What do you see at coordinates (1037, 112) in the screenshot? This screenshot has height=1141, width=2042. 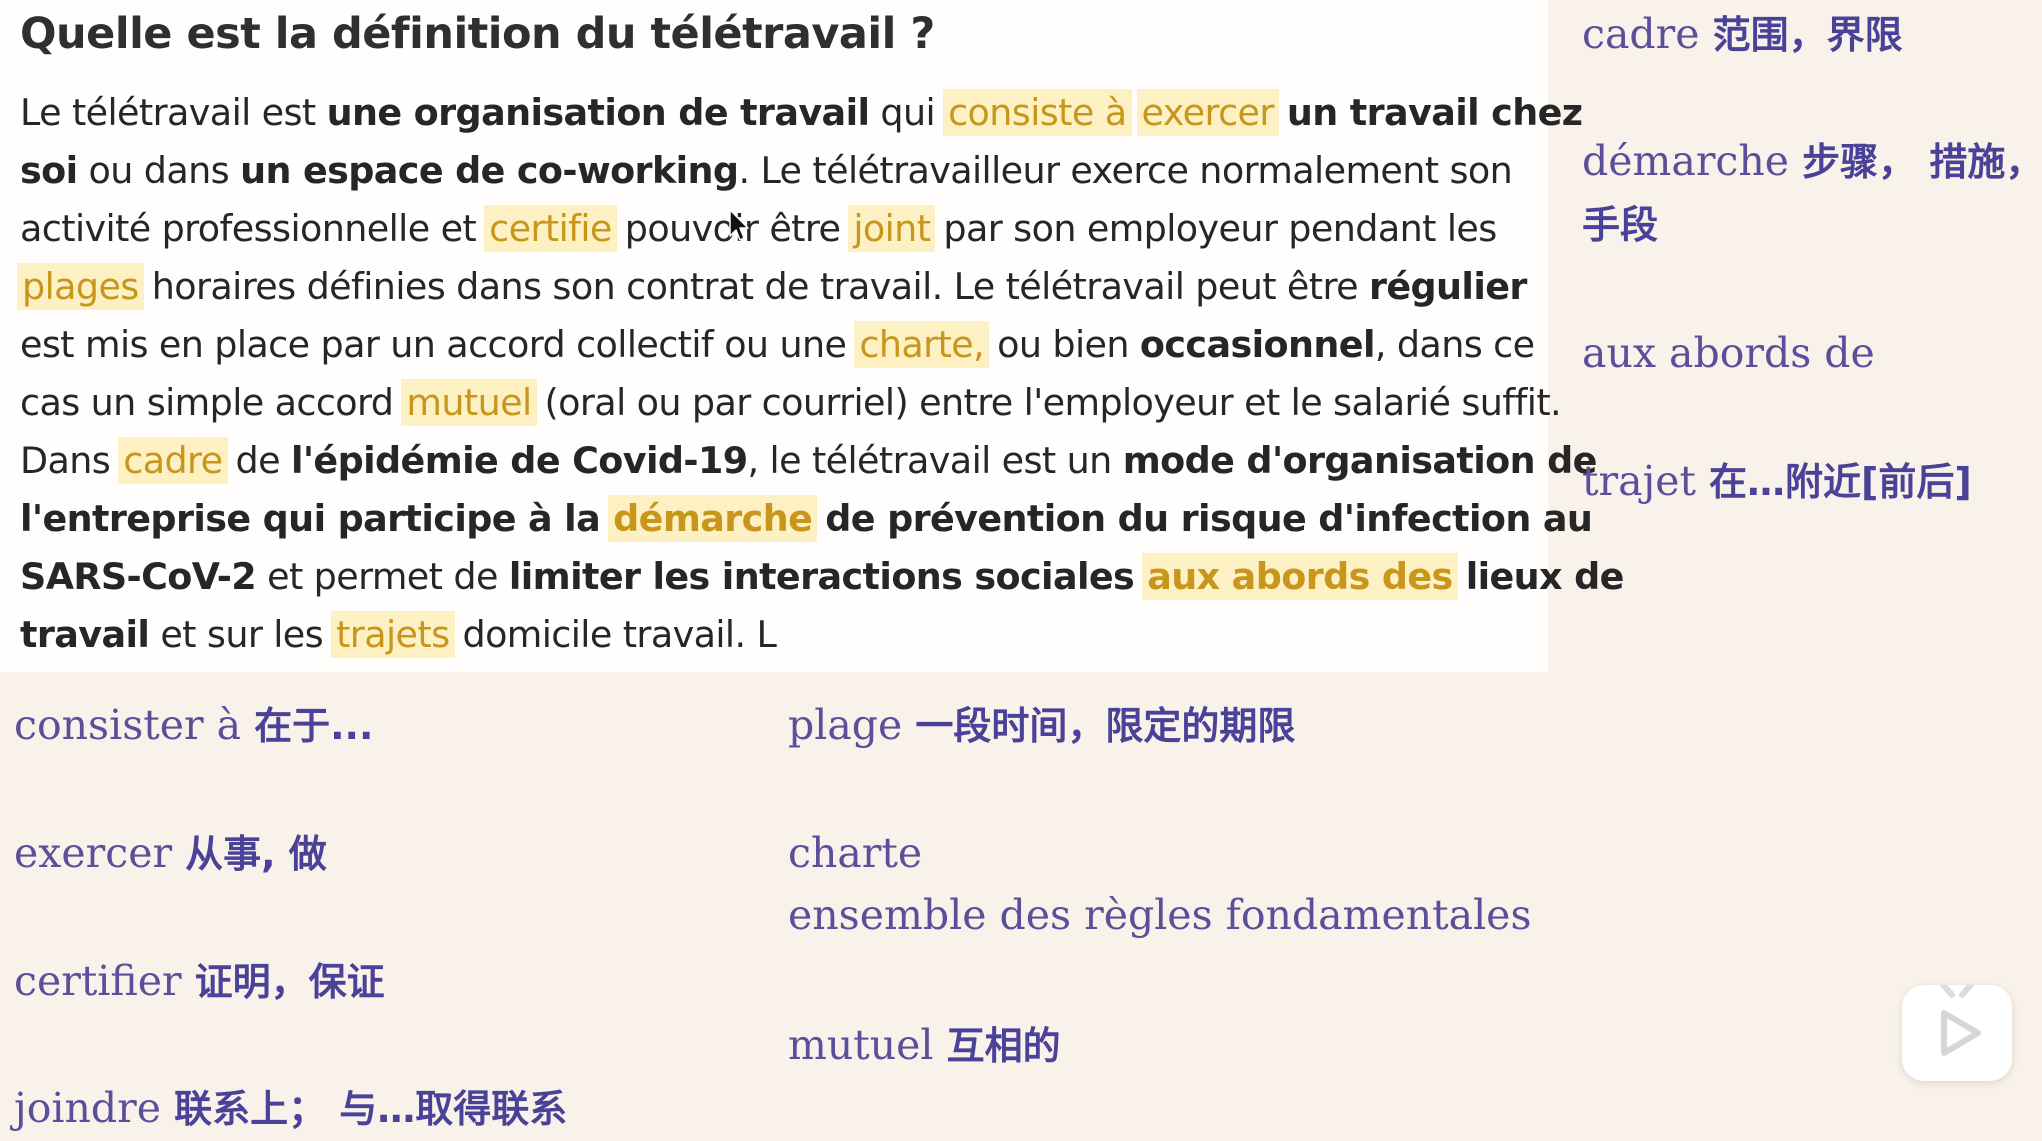 I see `highlighted-term: consiste à` at bounding box center [1037, 112].